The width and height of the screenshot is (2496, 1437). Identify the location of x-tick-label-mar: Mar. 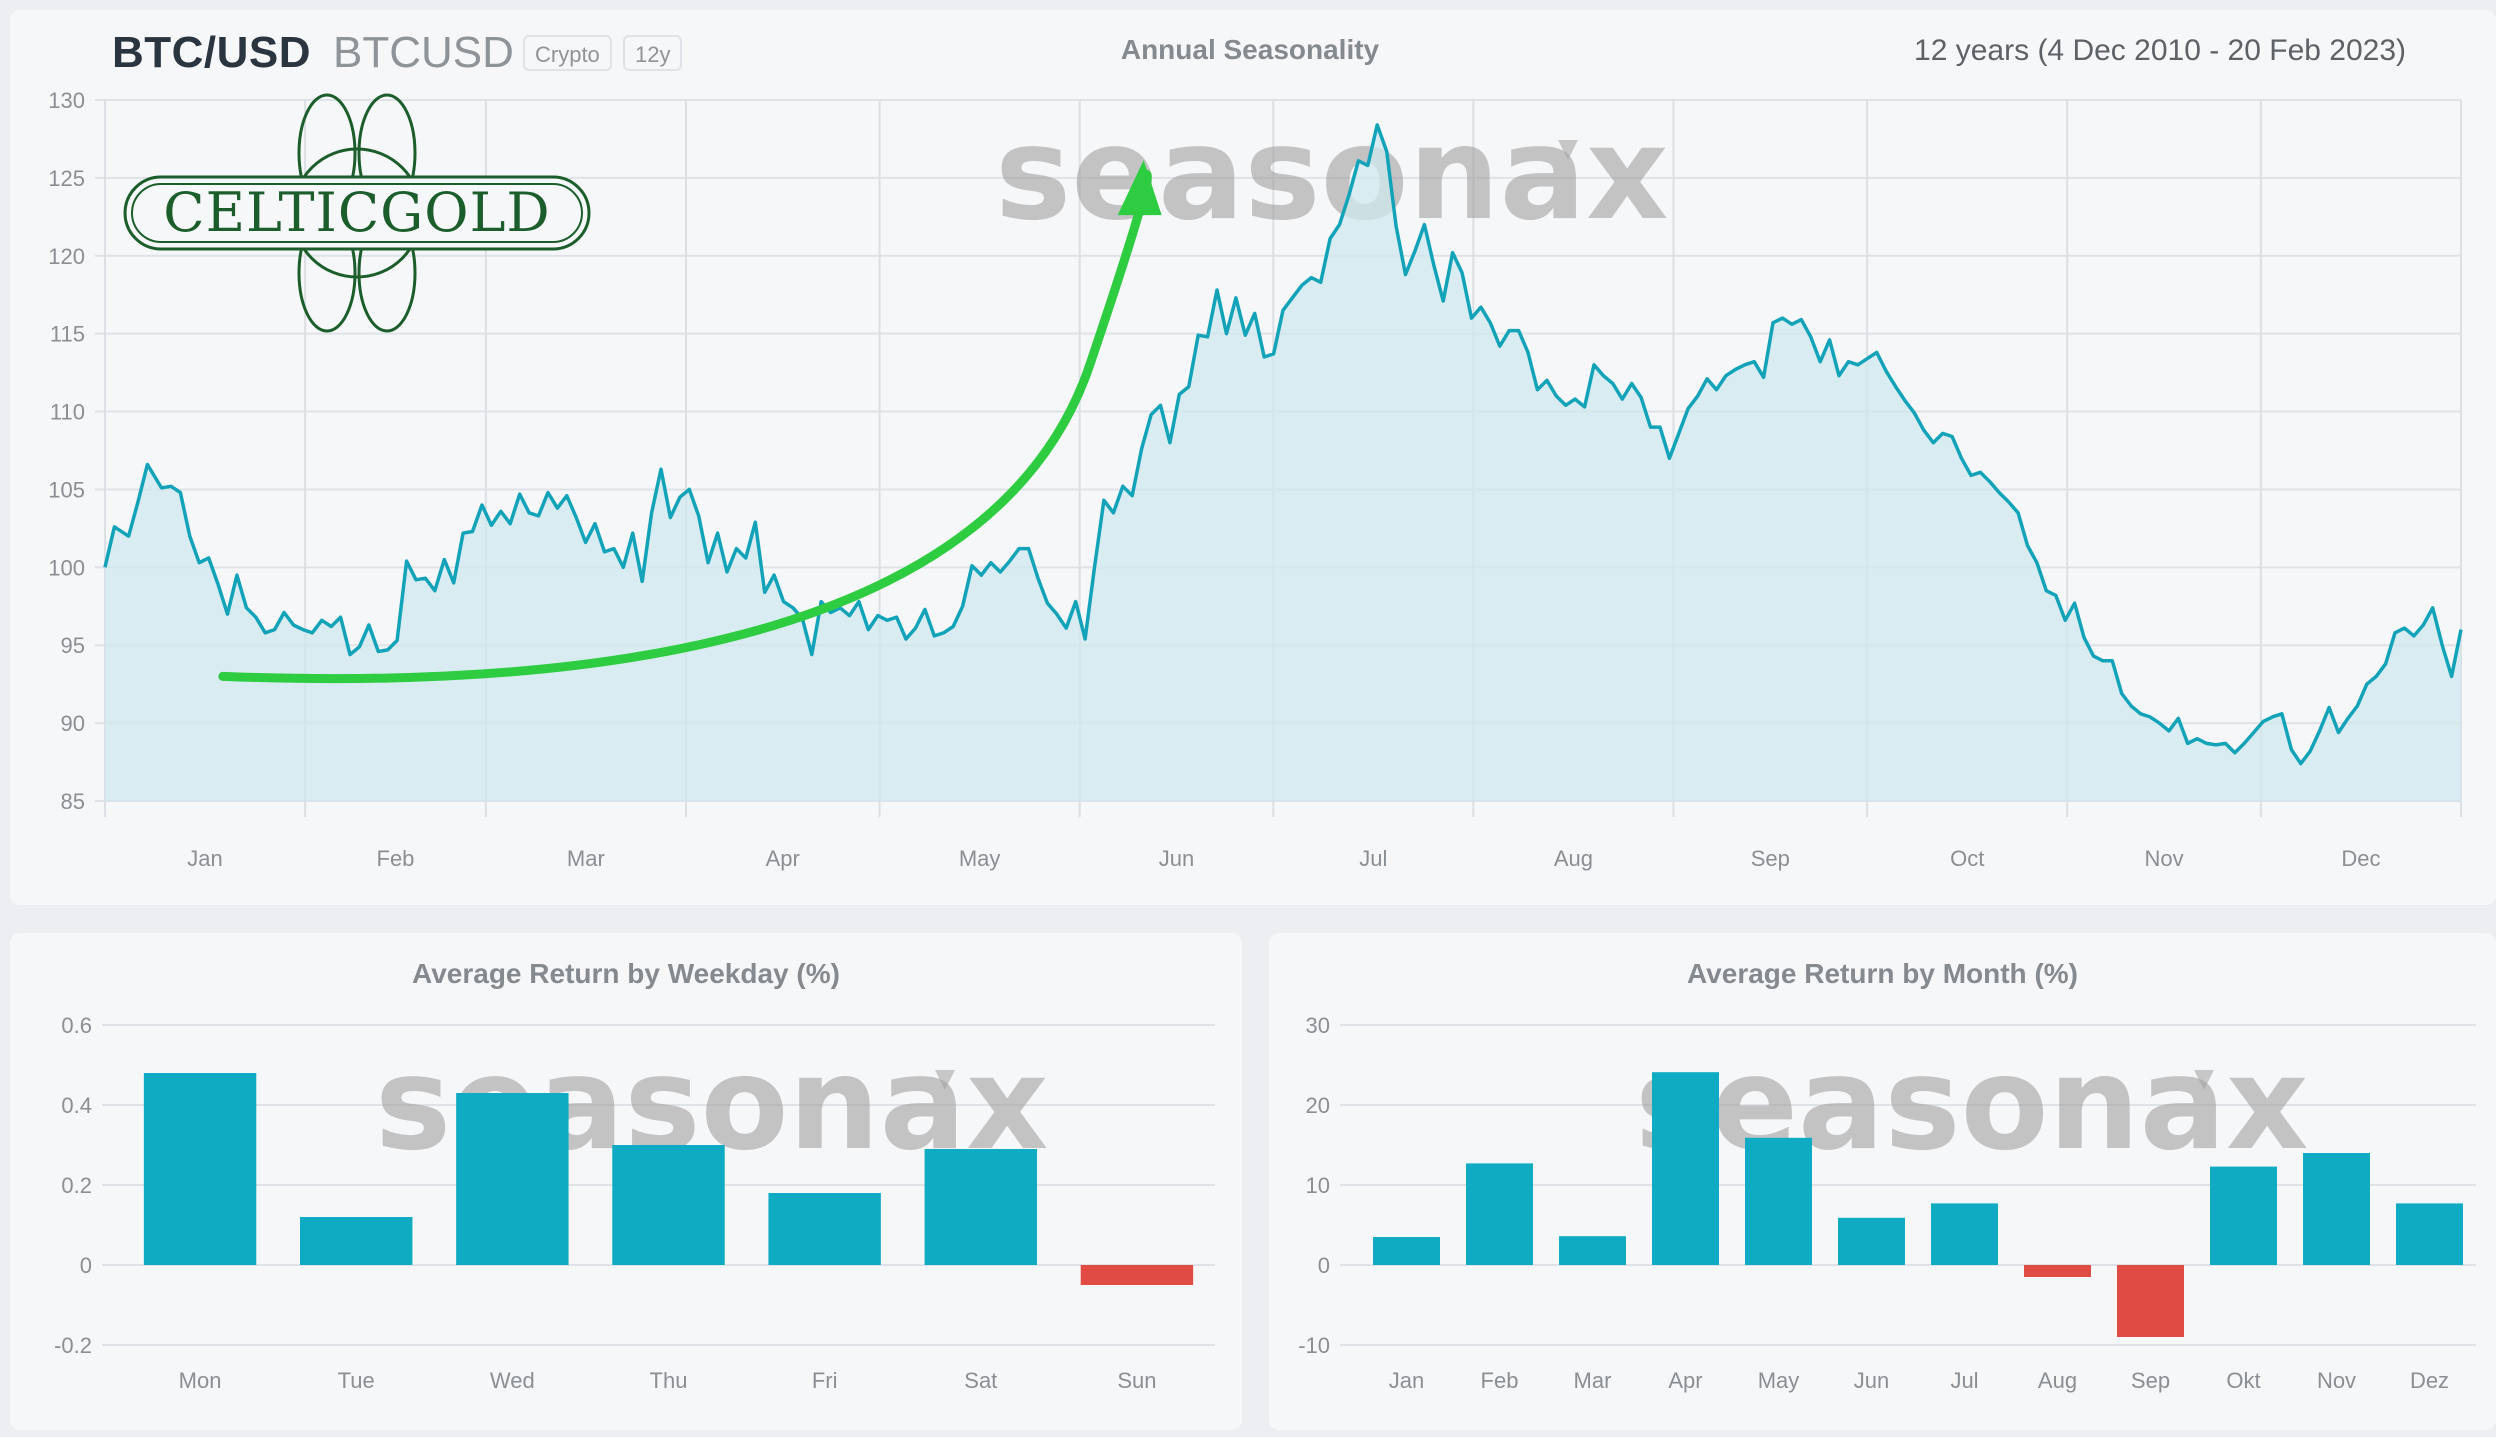
(586, 858).